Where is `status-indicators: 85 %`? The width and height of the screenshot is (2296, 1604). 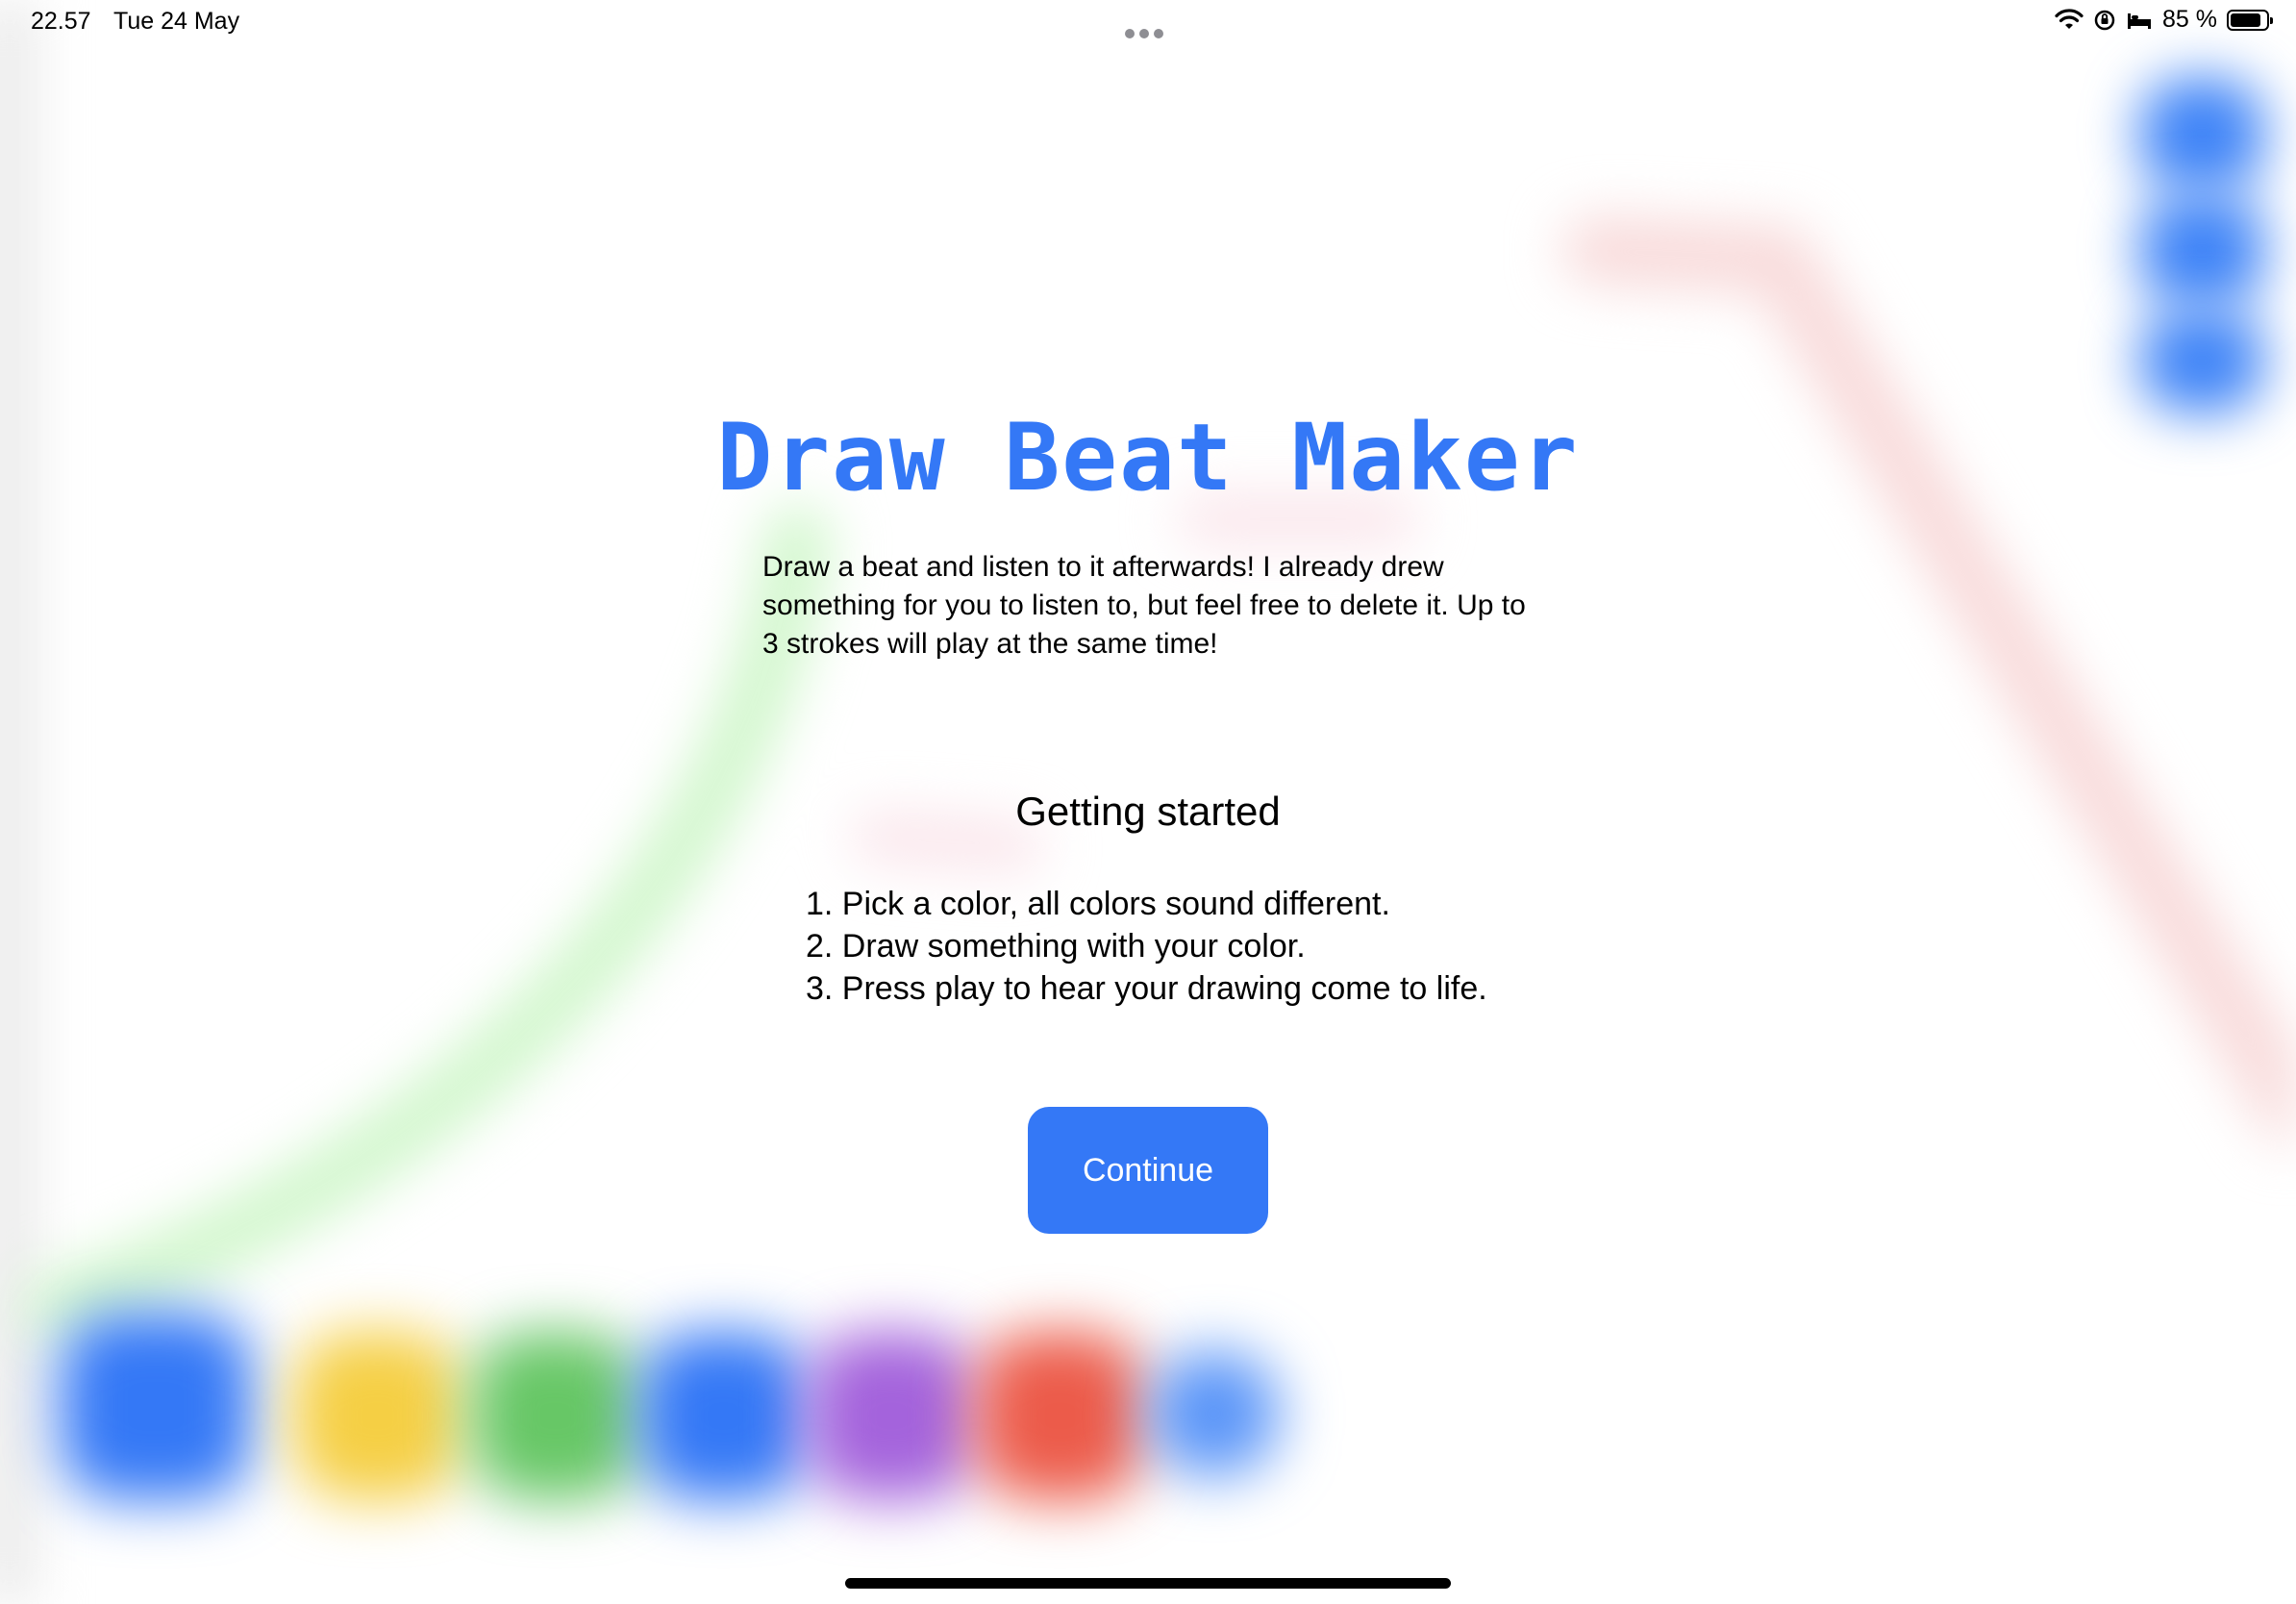
status-indicators: 85 % is located at coordinates (2164, 20).